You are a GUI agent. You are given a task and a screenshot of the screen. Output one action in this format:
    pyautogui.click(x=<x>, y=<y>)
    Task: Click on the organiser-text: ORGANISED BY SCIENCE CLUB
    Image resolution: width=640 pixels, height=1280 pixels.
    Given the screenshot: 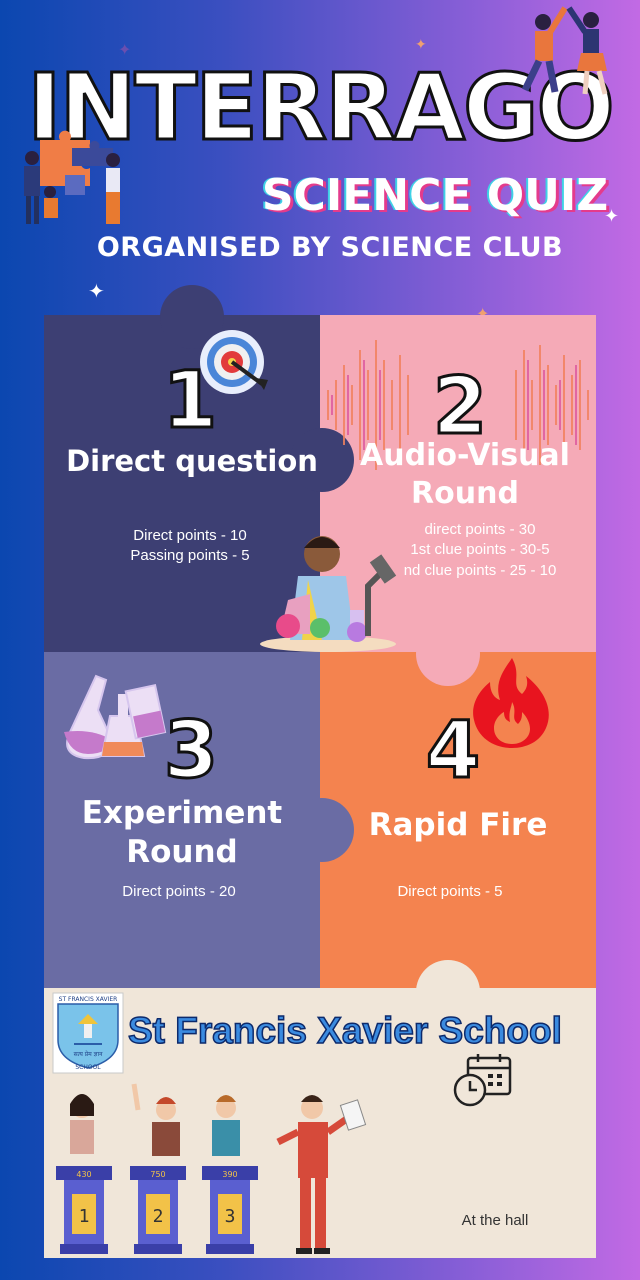 What is the action you would take?
    pyautogui.click(x=330, y=247)
    